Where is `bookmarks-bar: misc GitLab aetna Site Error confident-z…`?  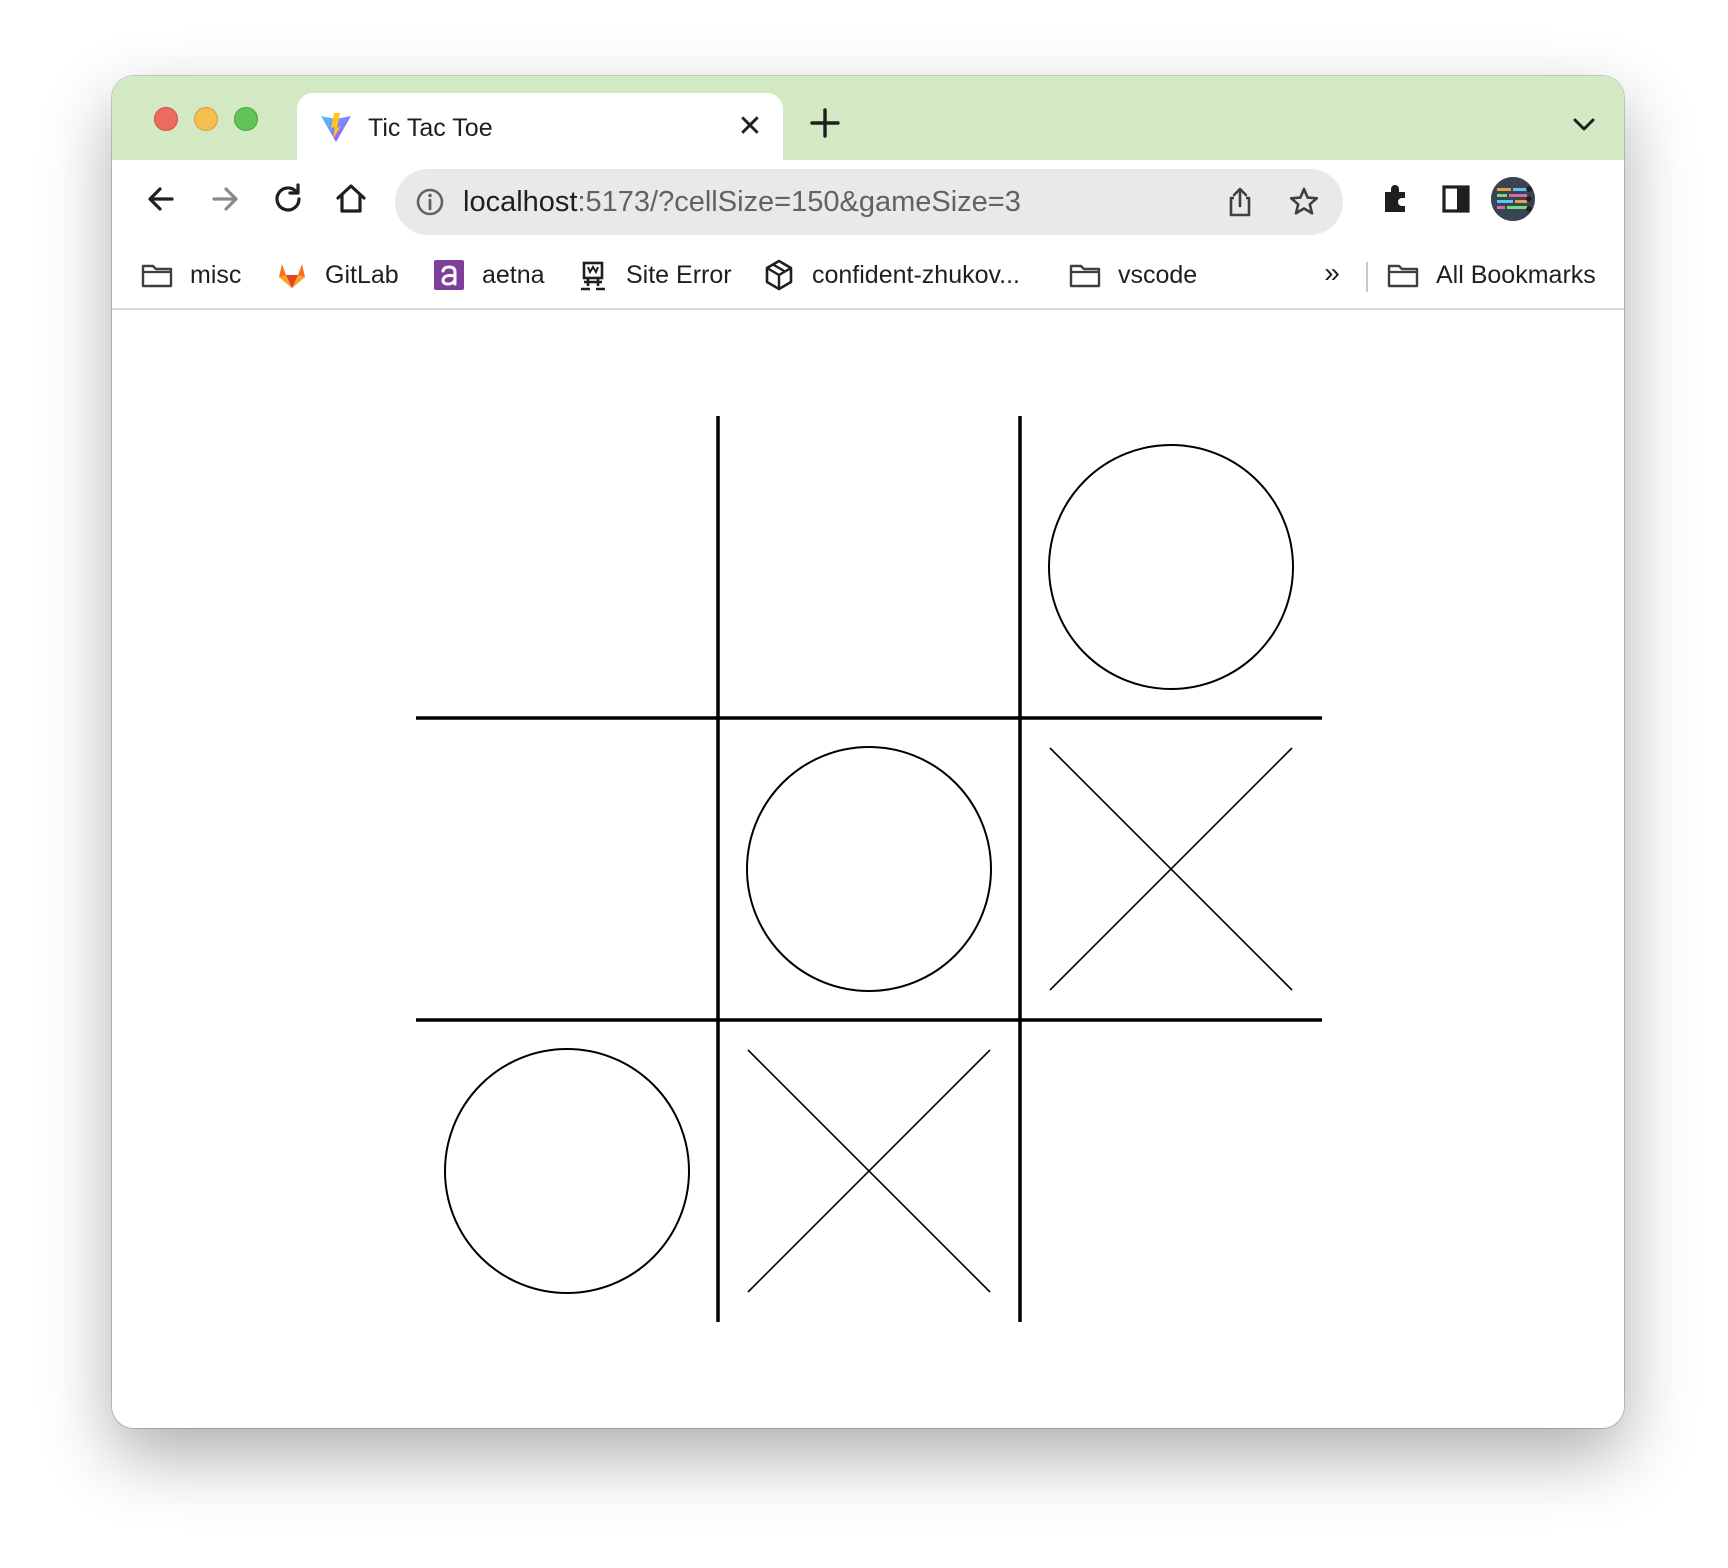 bookmarks-bar: misc GitLab aetna Site Error confident-z… is located at coordinates (868, 276).